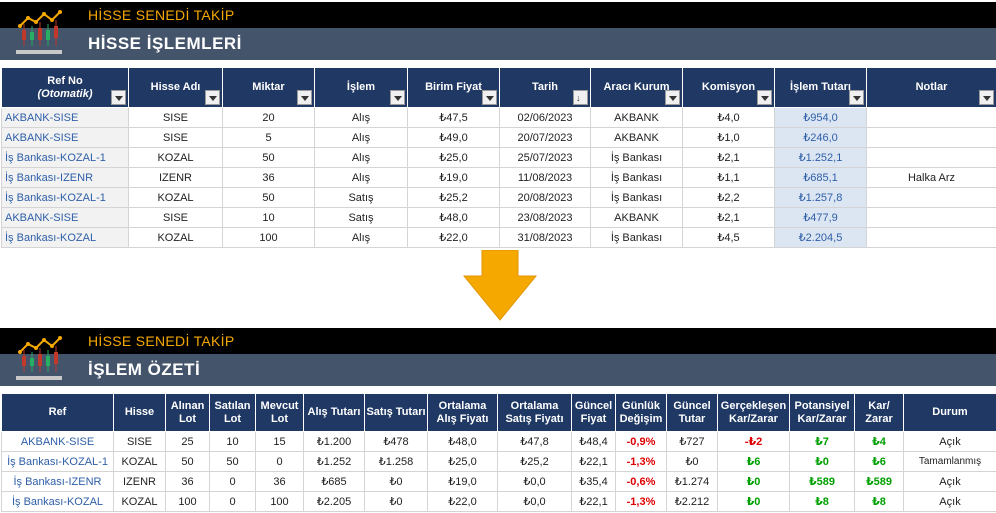  I want to click on cell-current-amount: ₺1.274, so click(692, 481).